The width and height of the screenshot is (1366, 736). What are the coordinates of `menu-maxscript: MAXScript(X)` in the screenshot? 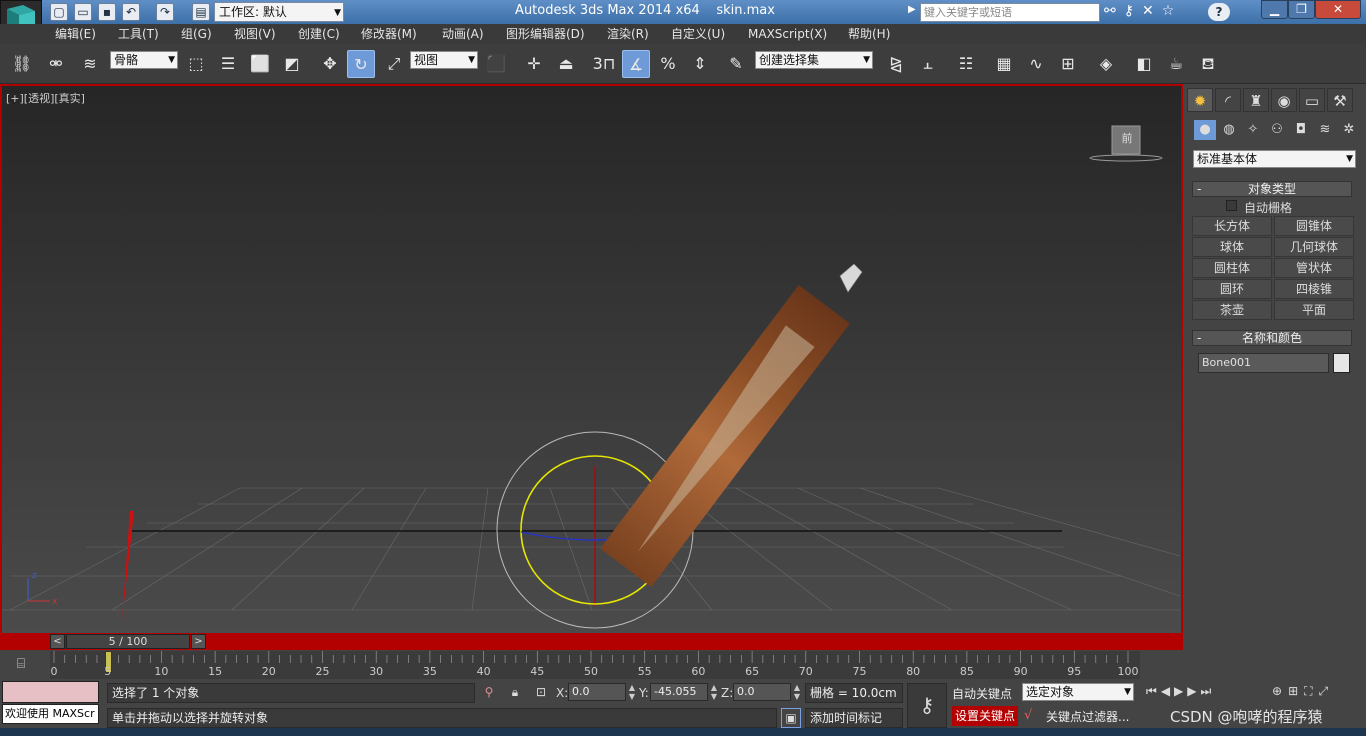 It's located at (787, 34).